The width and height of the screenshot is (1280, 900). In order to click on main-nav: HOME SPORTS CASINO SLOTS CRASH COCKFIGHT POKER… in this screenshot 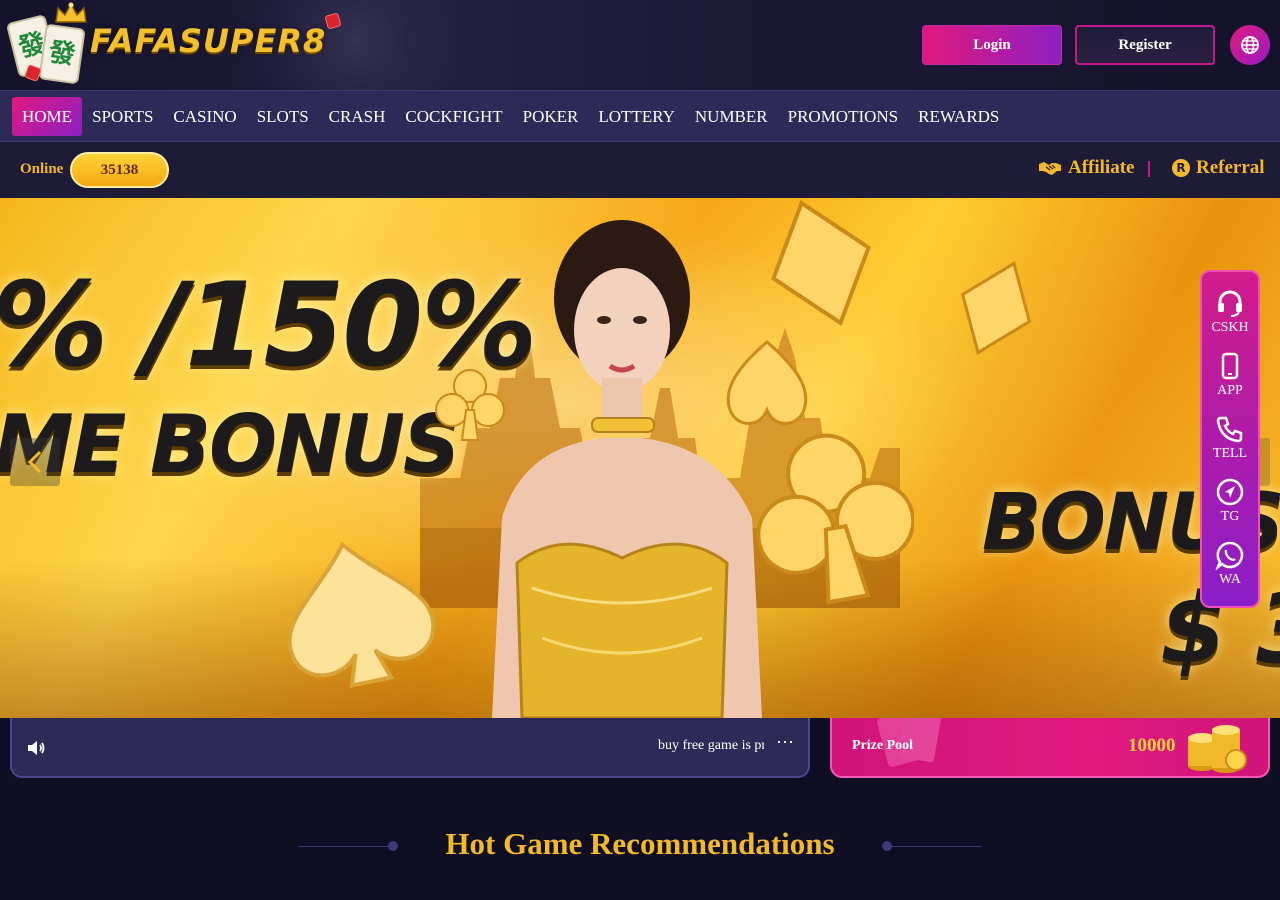, I will do `click(640, 116)`.